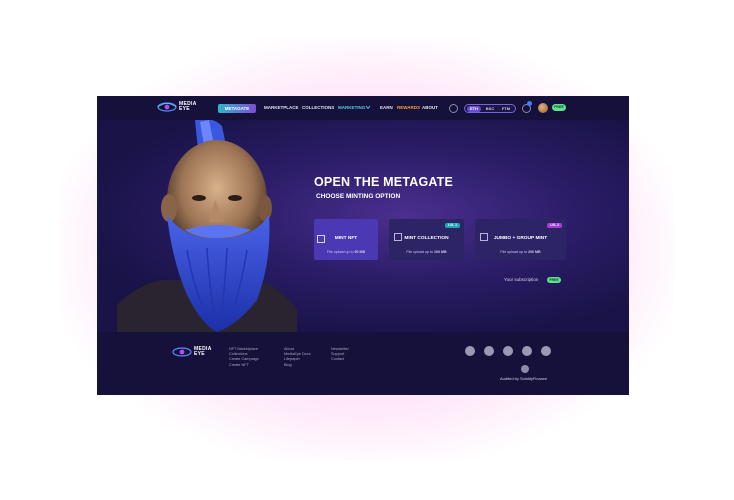 The width and height of the screenshot is (734, 500). What do you see at coordinates (525, 369) in the screenshot?
I see `solidity-finance-icon` at bounding box center [525, 369].